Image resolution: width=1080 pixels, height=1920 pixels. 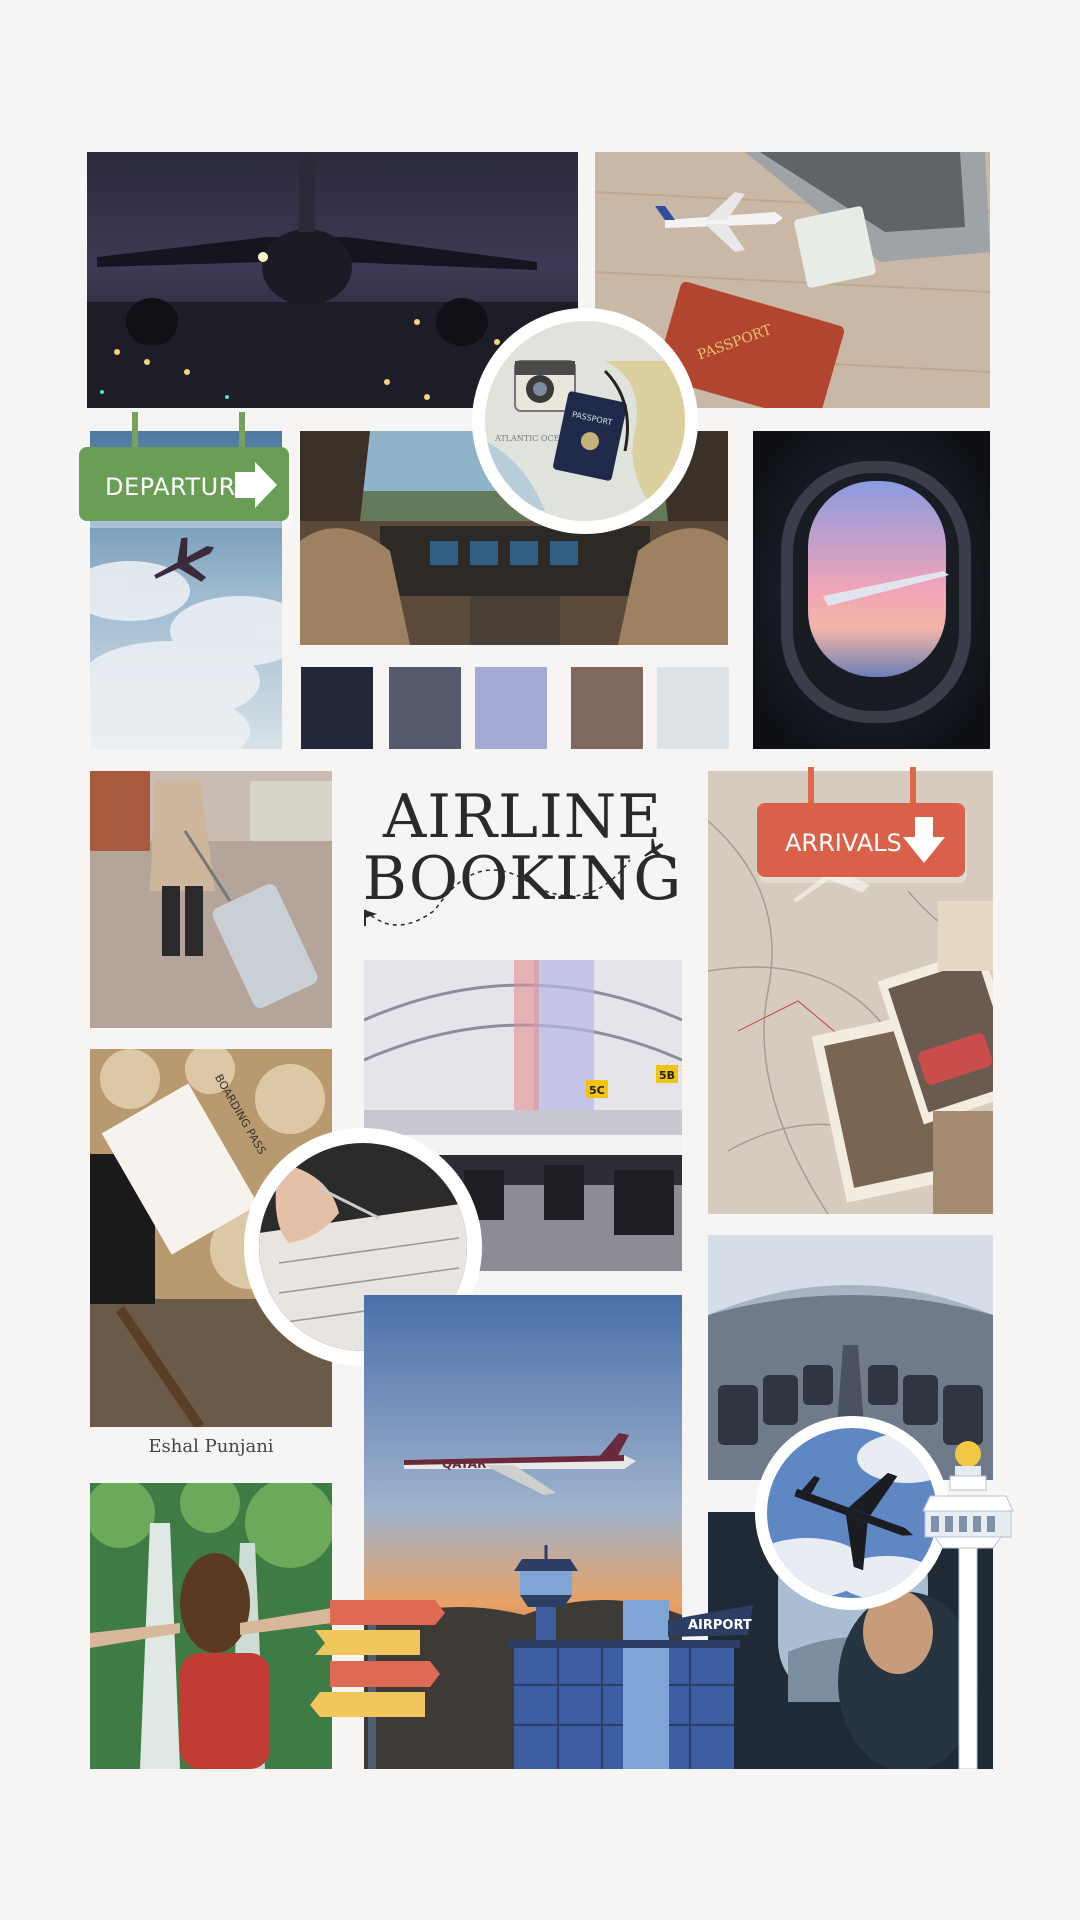 I want to click on airport-building-illustration: AIRPORT, so click(x=630, y=1657).